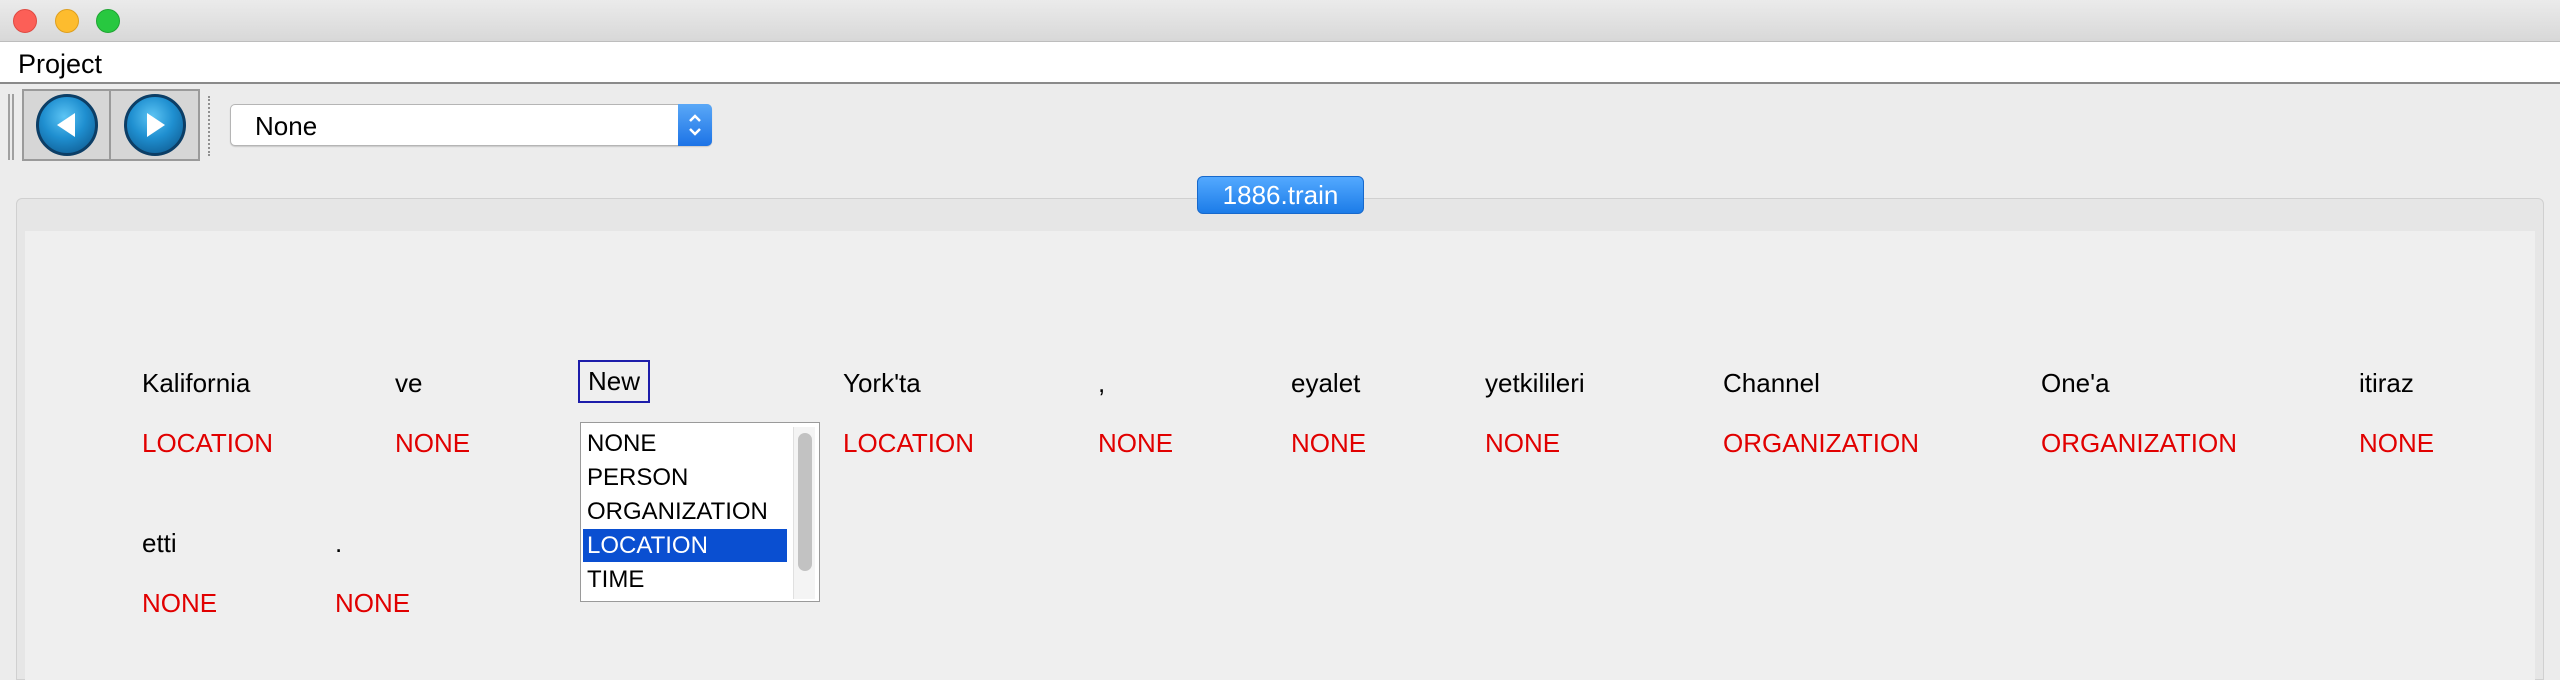  What do you see at coordinates (1535, 383) in the screenshot?
I see `token-word: yetkilileri` at bounding box center [1535, 383].